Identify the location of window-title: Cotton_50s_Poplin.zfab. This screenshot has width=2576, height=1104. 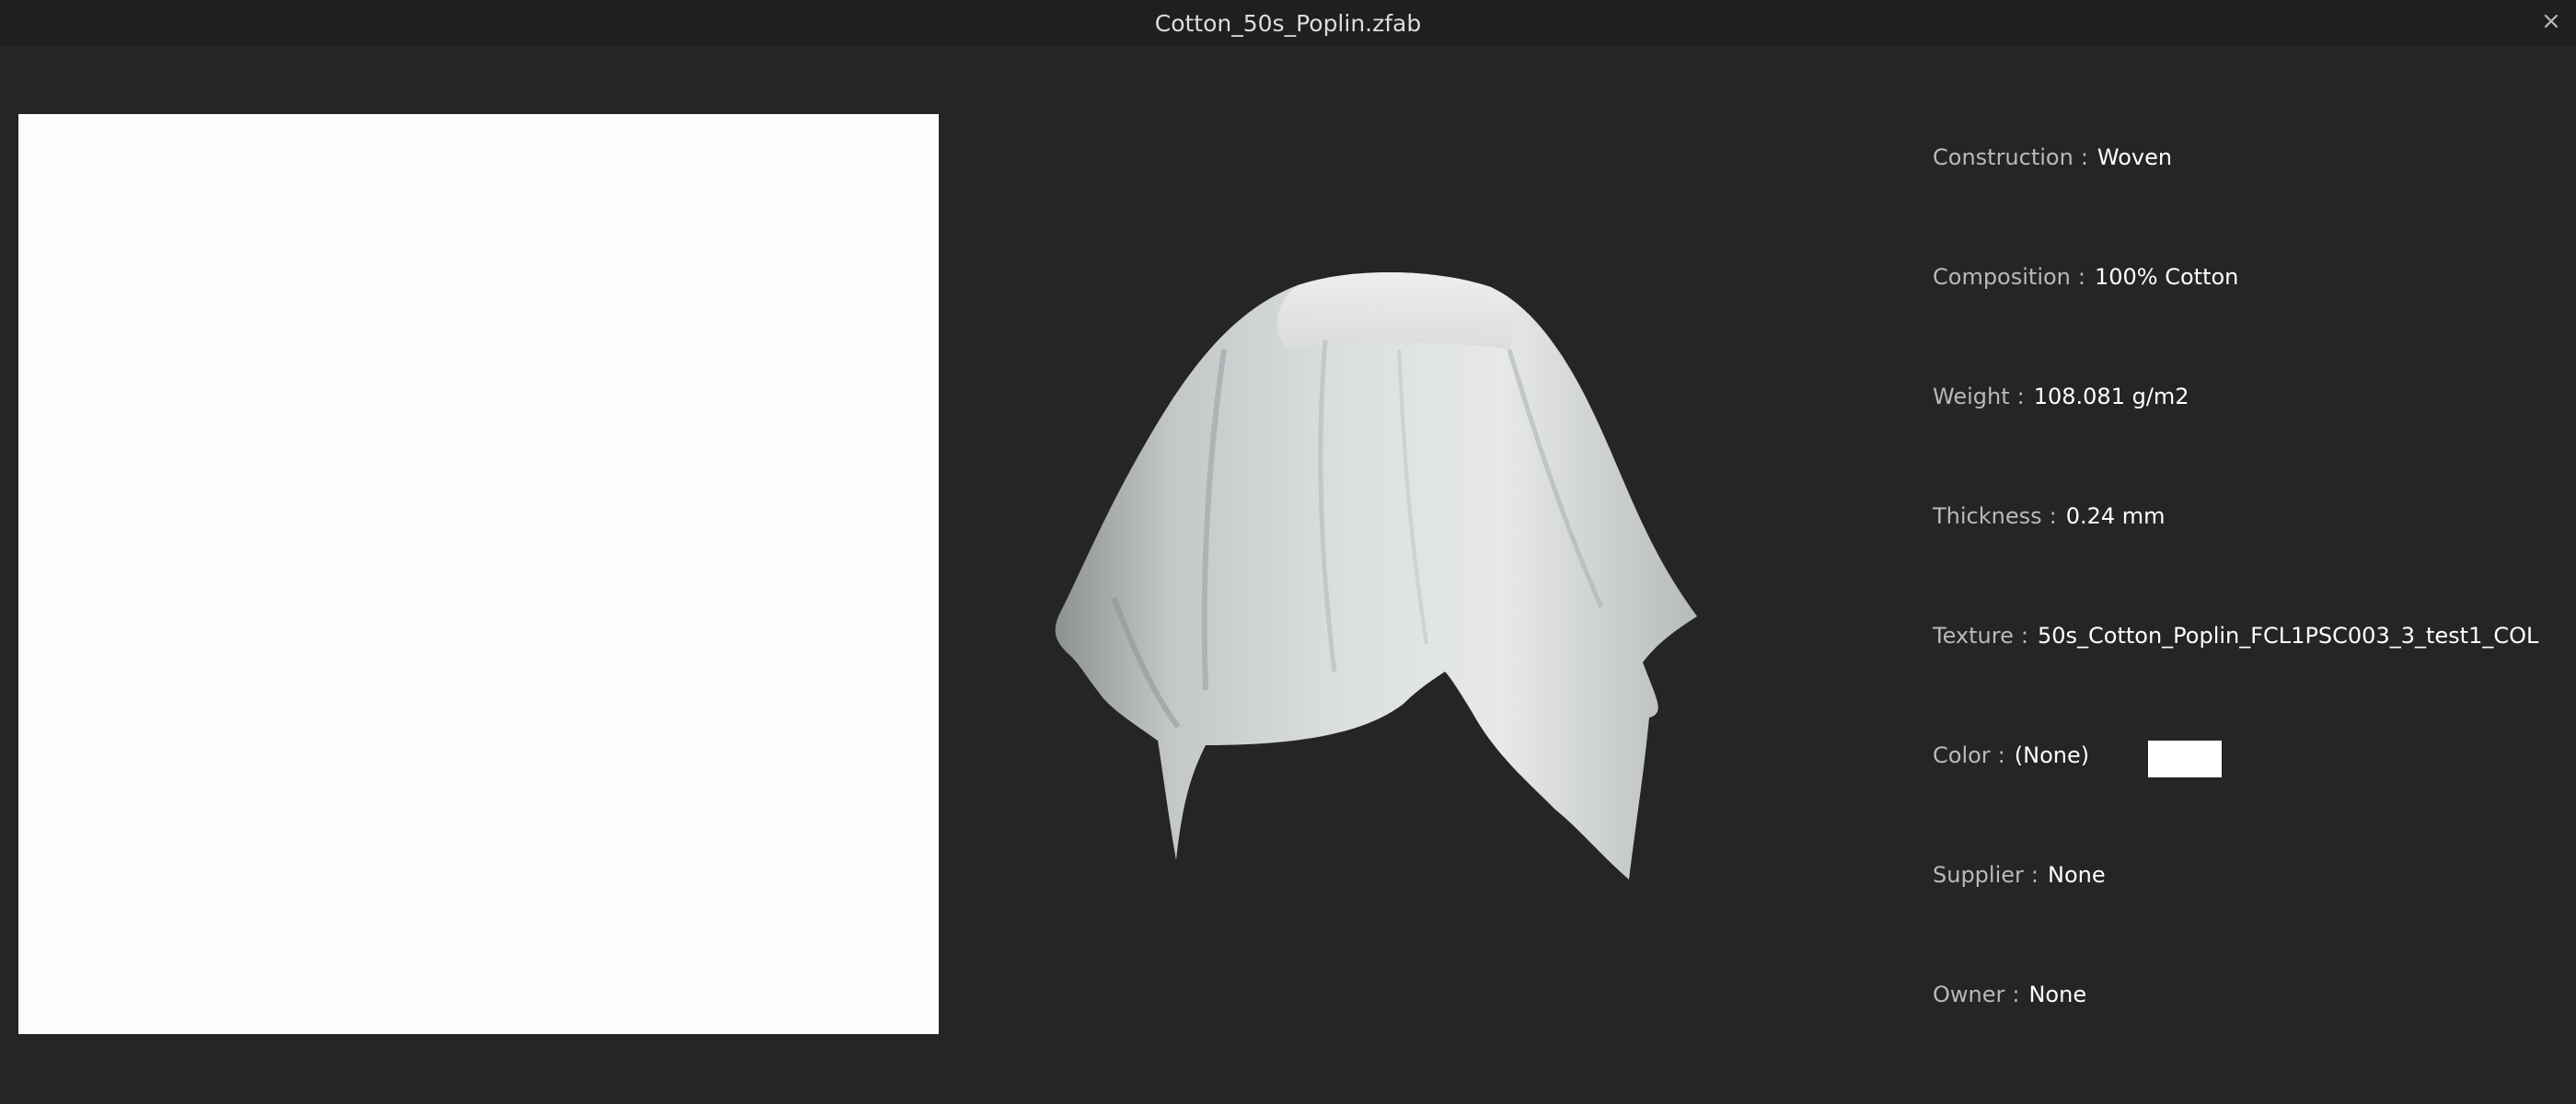
(1288, 23).